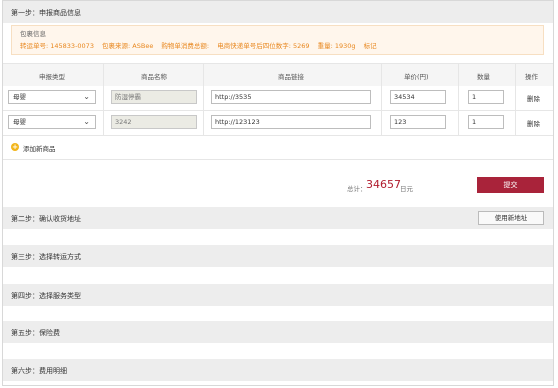 The height and width of the screenshot is (388, 558). I want to click on total-value: 34657, so click(383, 184).